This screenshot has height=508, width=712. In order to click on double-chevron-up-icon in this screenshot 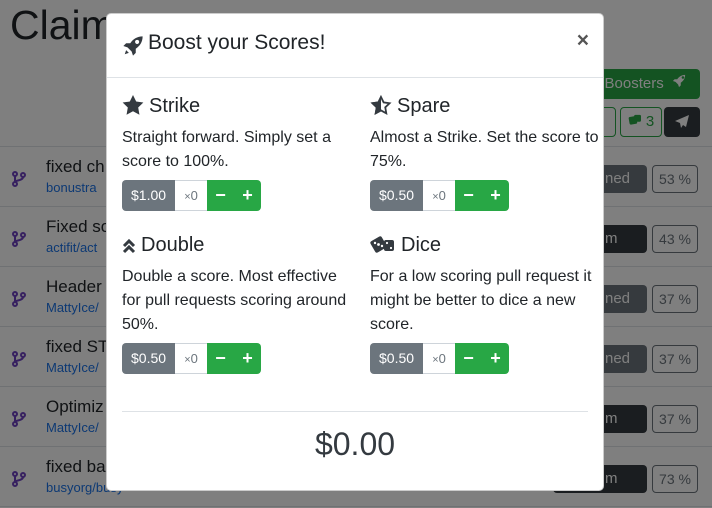, I will do `click(129, 246)`.